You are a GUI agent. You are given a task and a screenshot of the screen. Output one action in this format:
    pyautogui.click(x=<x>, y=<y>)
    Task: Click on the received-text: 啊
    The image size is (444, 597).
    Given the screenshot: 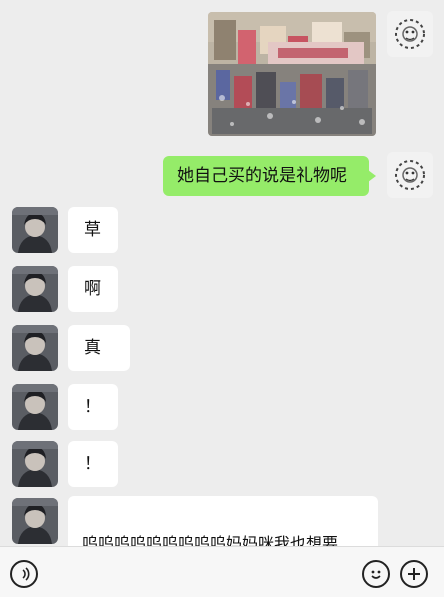 What is the action you would take?
    pyautogui.click(x=92, y=289)
    